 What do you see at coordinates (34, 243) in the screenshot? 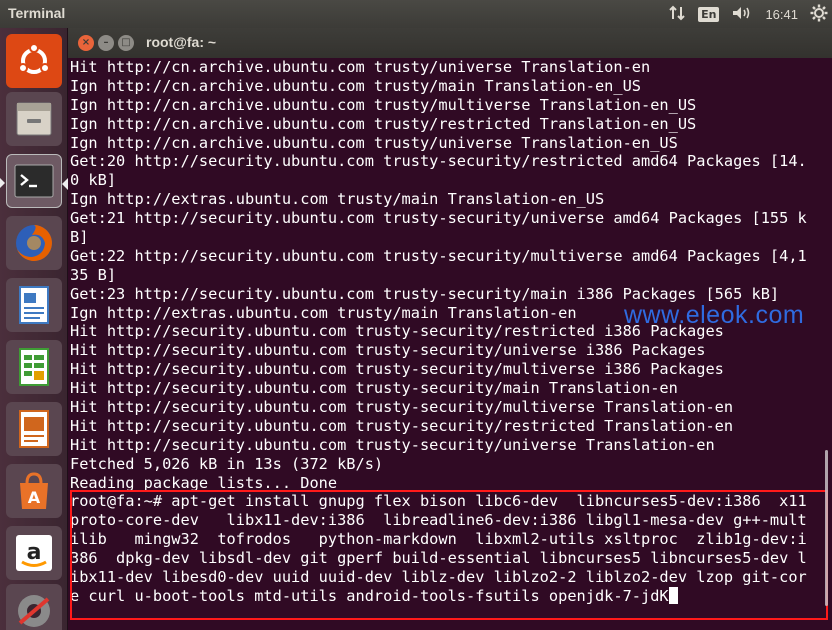
I see `firefox-icon` at bounding box center [34, 243].